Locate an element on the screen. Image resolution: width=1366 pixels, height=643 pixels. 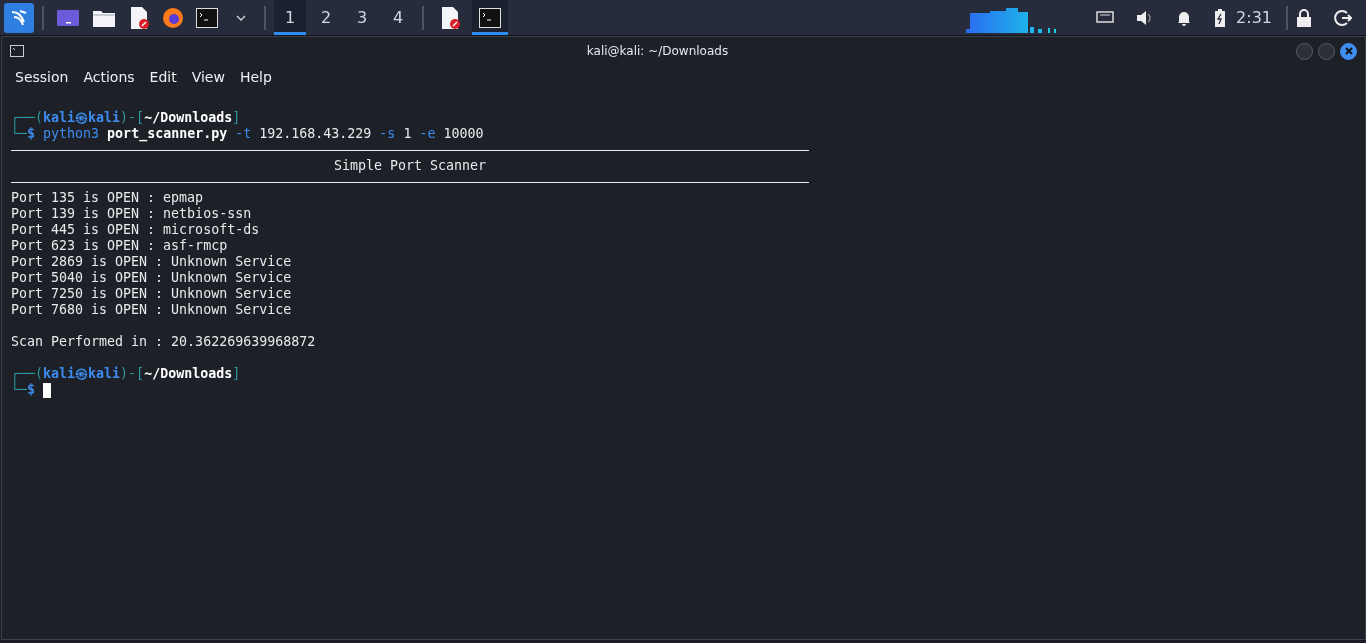
desktop-icon is located at coordinates (68, 17).